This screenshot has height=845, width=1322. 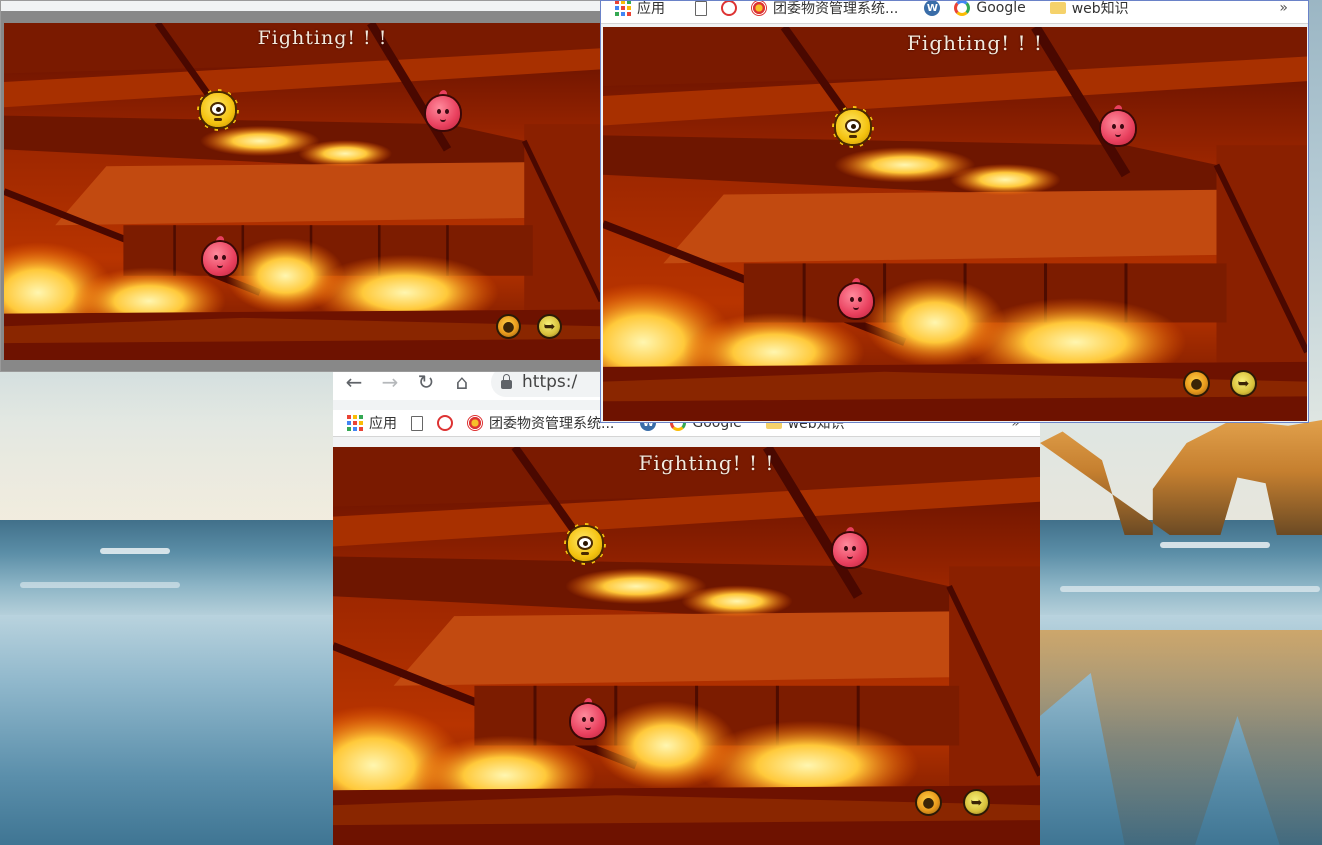 I want to click on folder-icon, so click(x=1057, y=8).